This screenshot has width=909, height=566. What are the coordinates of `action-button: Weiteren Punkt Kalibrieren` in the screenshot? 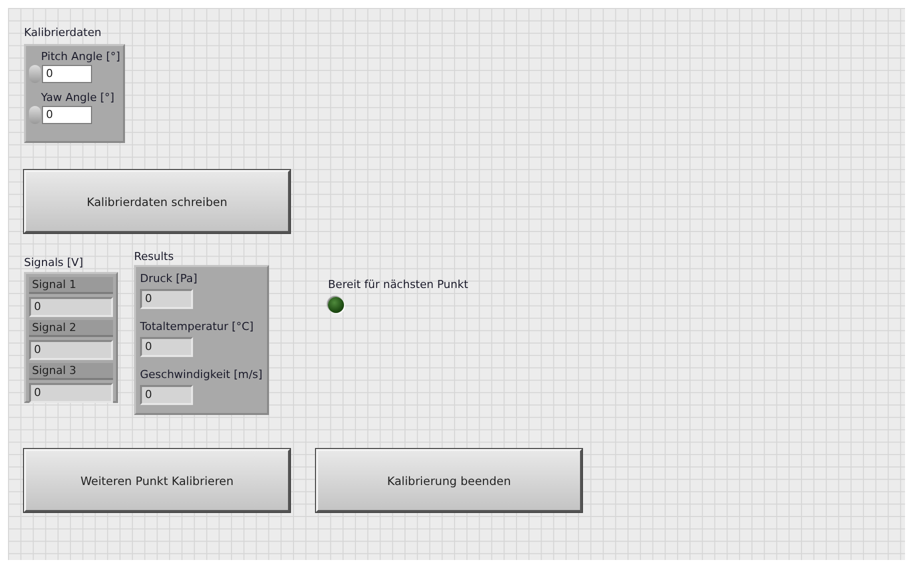 It's located at (157, 480).